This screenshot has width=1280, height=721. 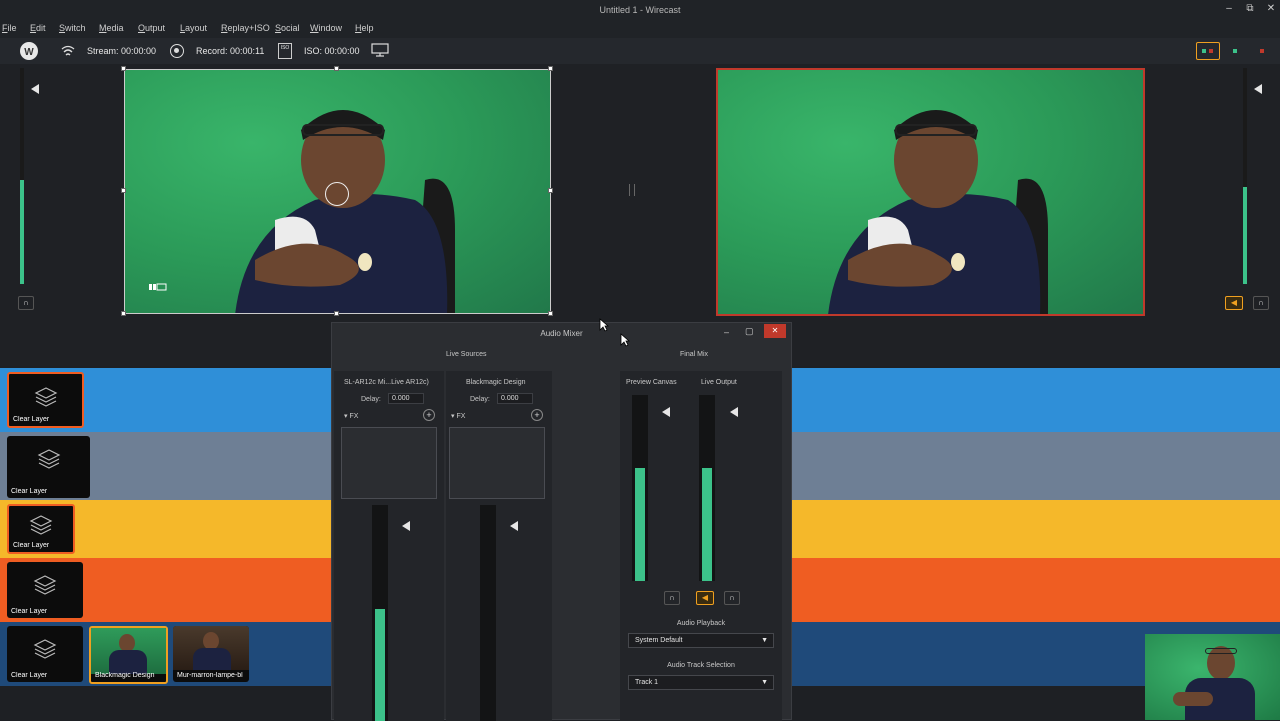 I want to click on monitor-icon, so click(x=380, y=50).